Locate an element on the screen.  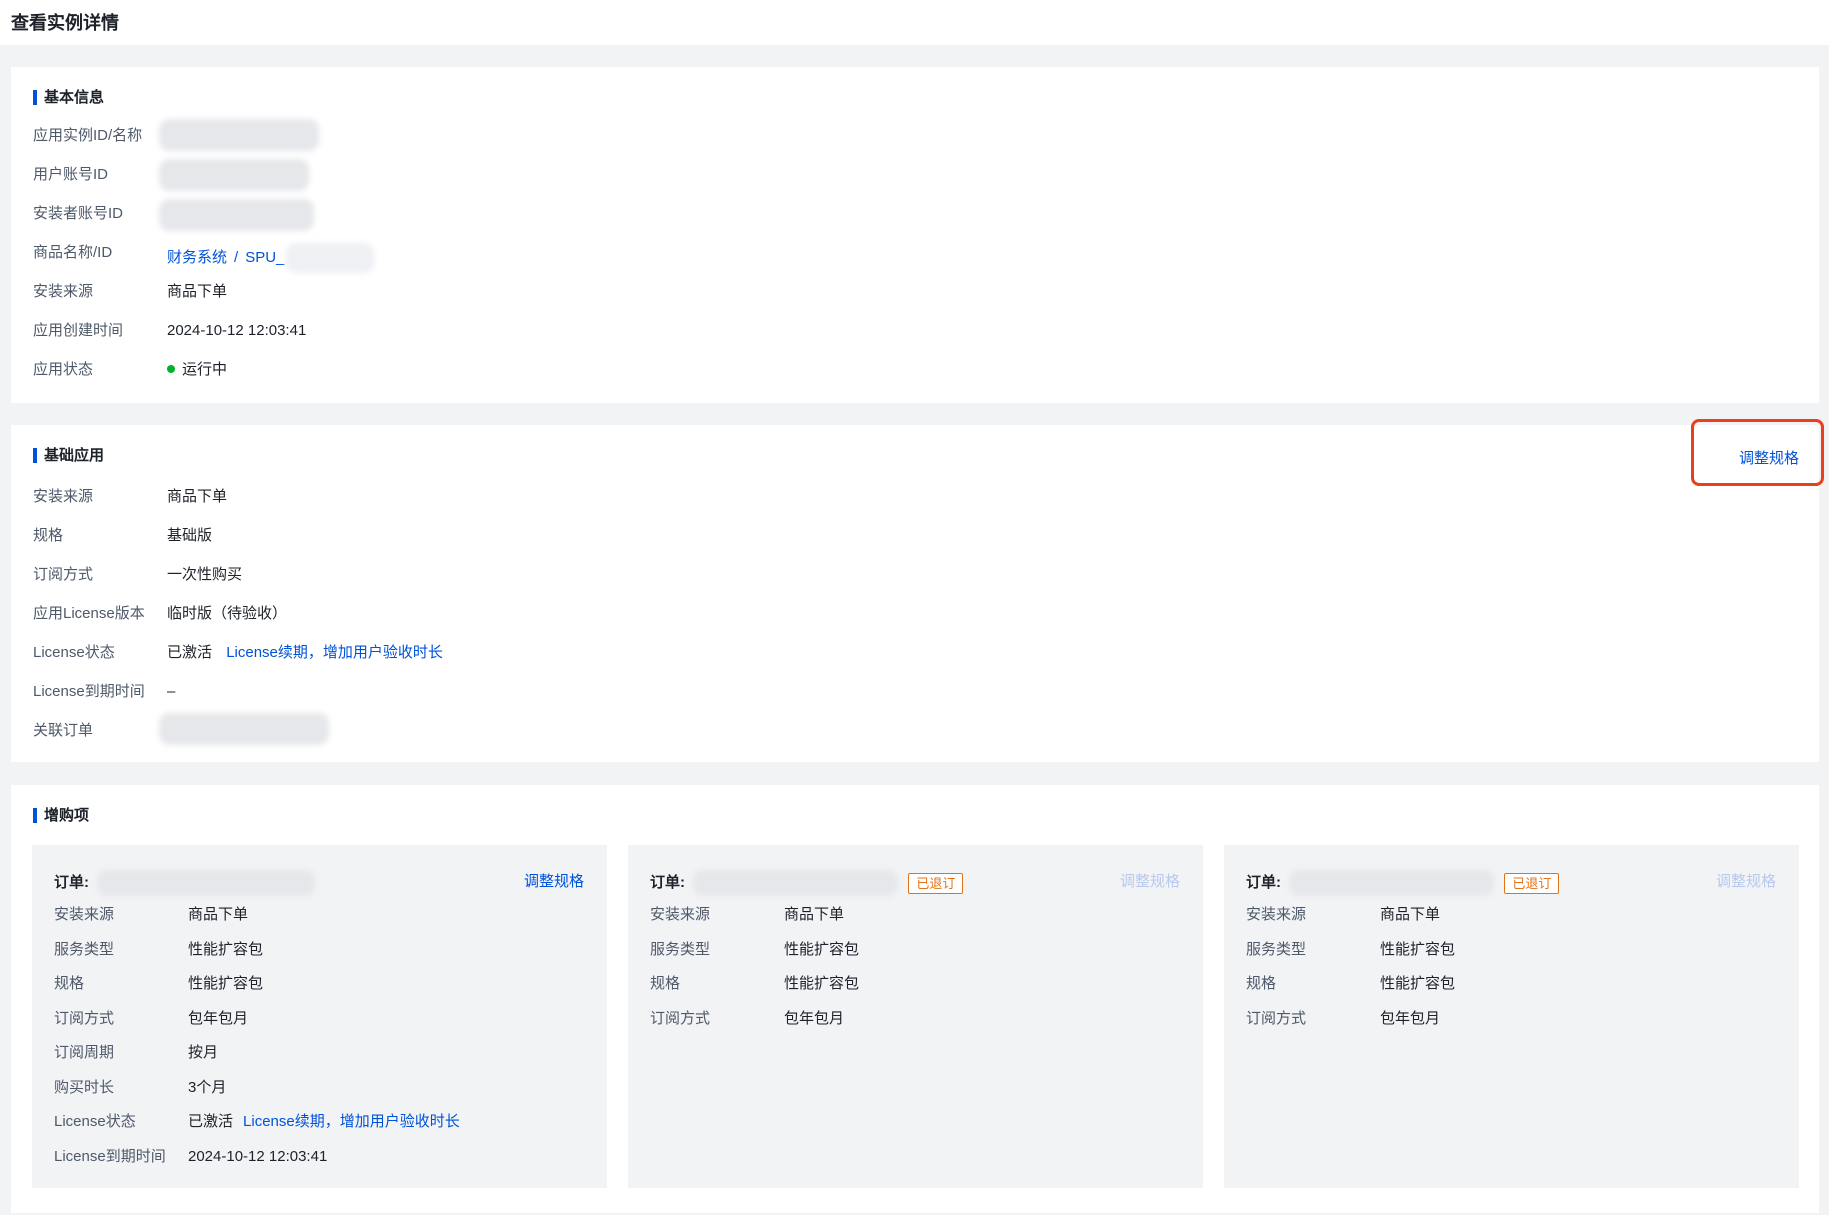
info-label: 应用状态 is located at coordinates (63, 369).